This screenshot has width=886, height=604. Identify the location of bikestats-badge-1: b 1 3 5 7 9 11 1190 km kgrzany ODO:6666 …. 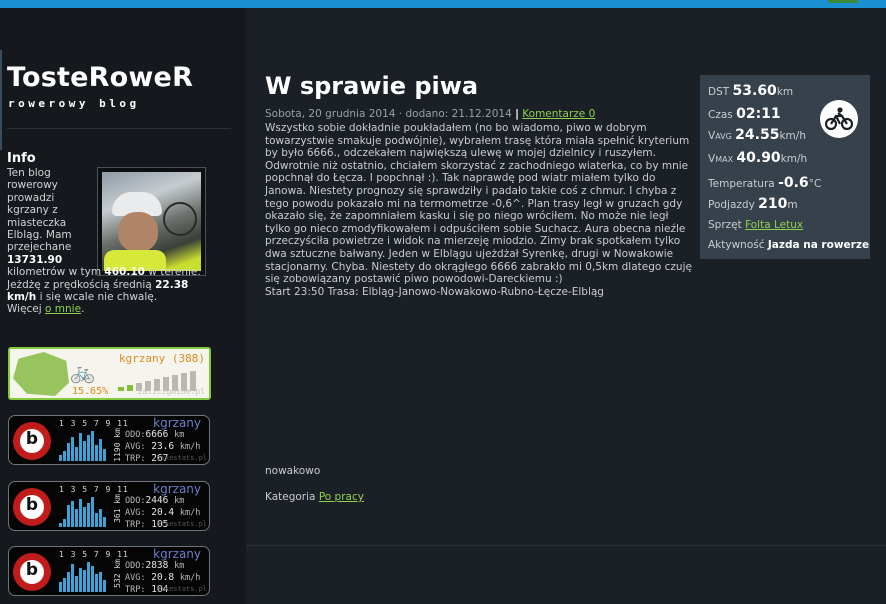
(109, 440).